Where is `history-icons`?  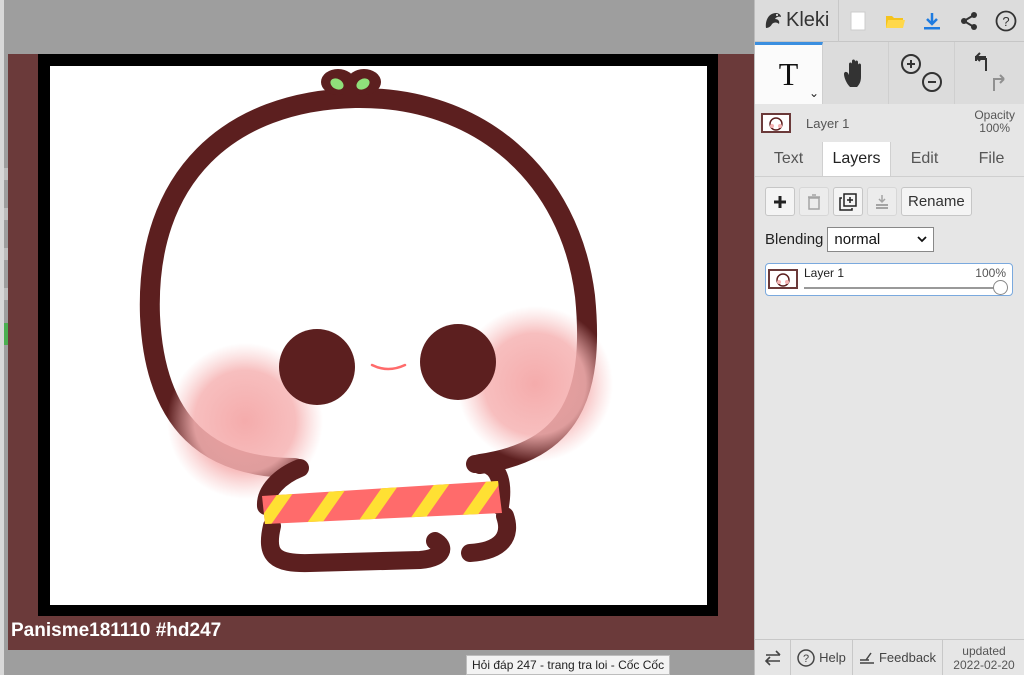 history-icons is located at coordinates (990, 71).